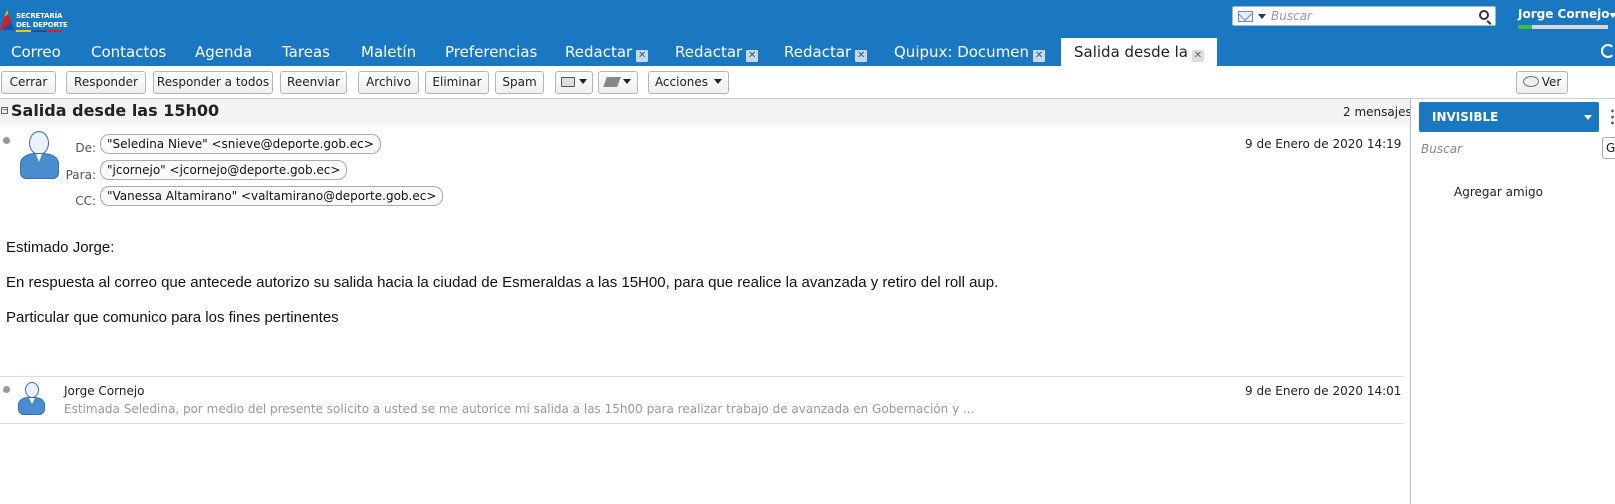 This screenshot has height=504, width=1615. What do you see at coordinates (42, 25) in the screenshot?
I see `logo-line-2: DEL DEPORTE` at bounding box center [42, 25].